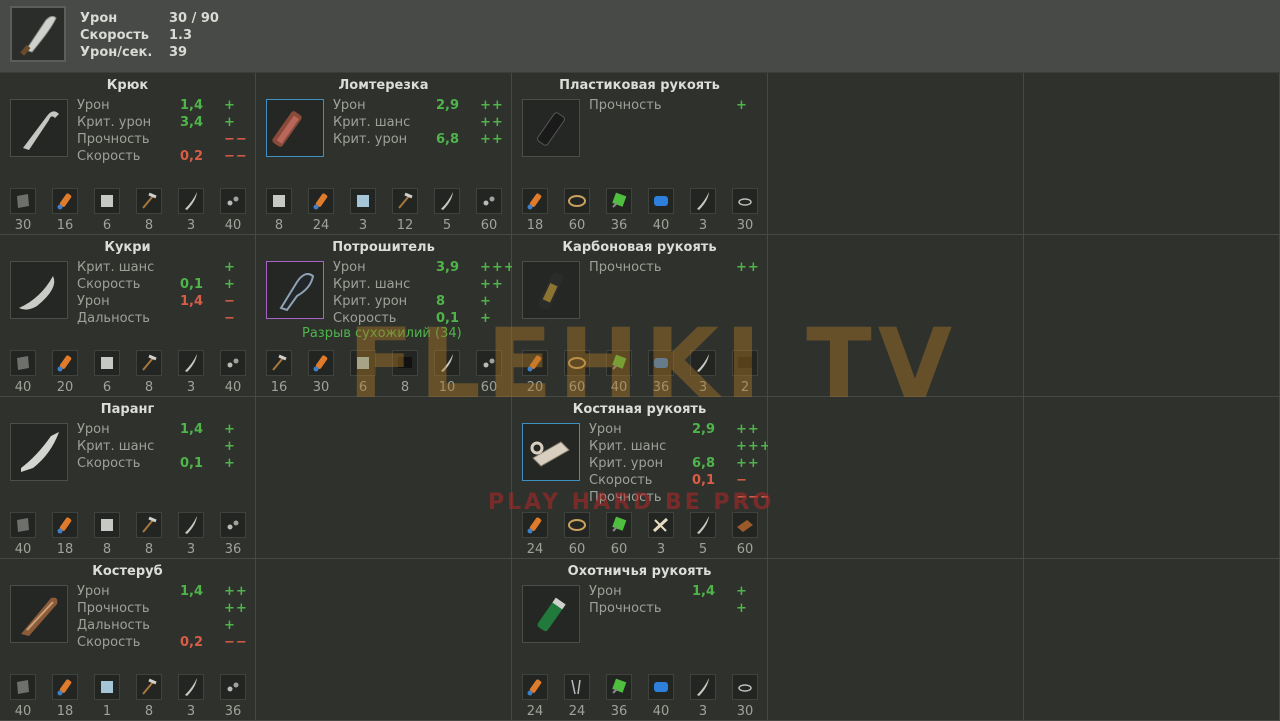  What do you see at coordinates (107, 696) in the screenshot?
I see `material-slot: 1` at bounding box center [107, 696].